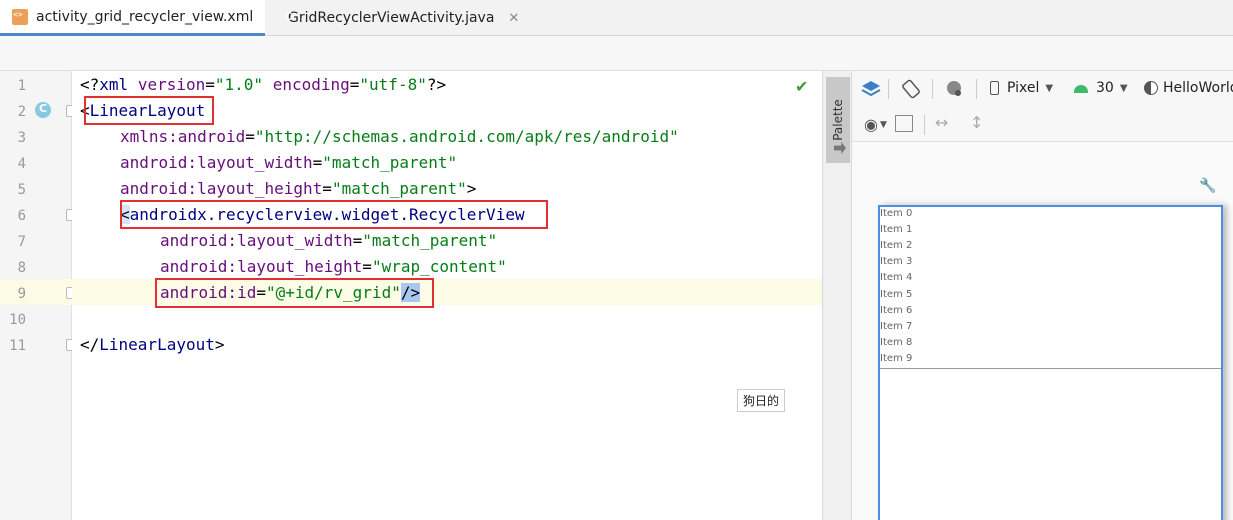  Describe the element at coordinates (1042, 124) in the screenshot. I see `design-toolbar-bottom: ◉ ▼ ↔ ↕` at that location.